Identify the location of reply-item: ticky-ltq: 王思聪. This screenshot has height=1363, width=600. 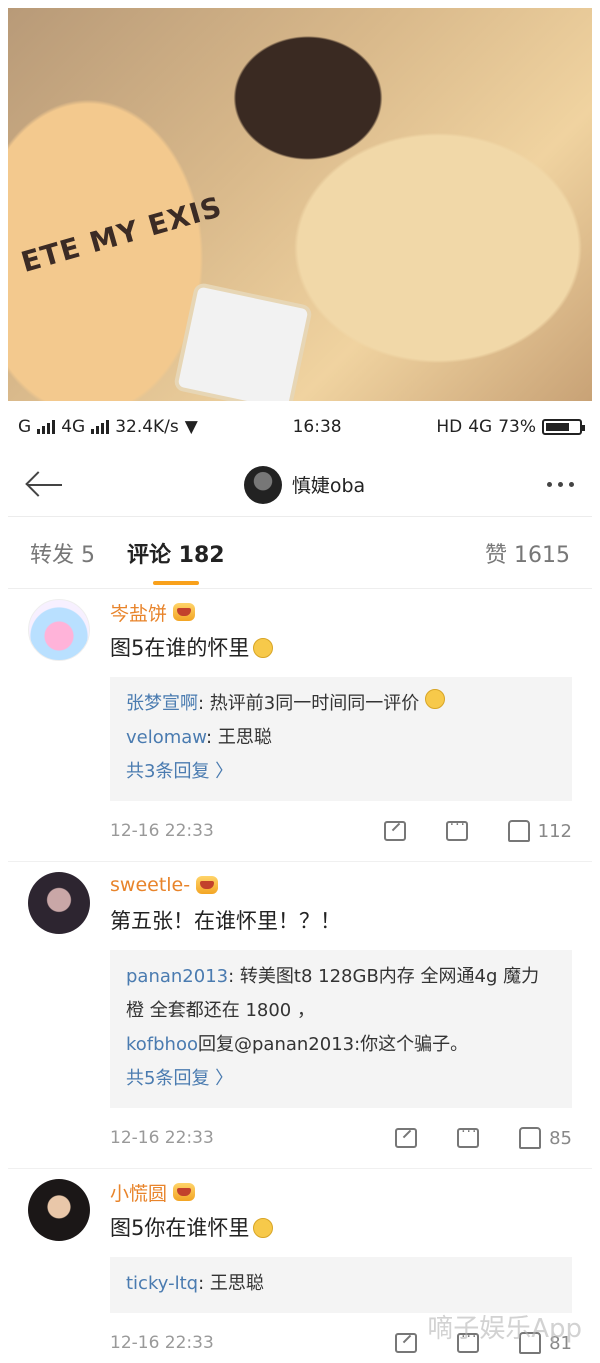
(341, 1284).